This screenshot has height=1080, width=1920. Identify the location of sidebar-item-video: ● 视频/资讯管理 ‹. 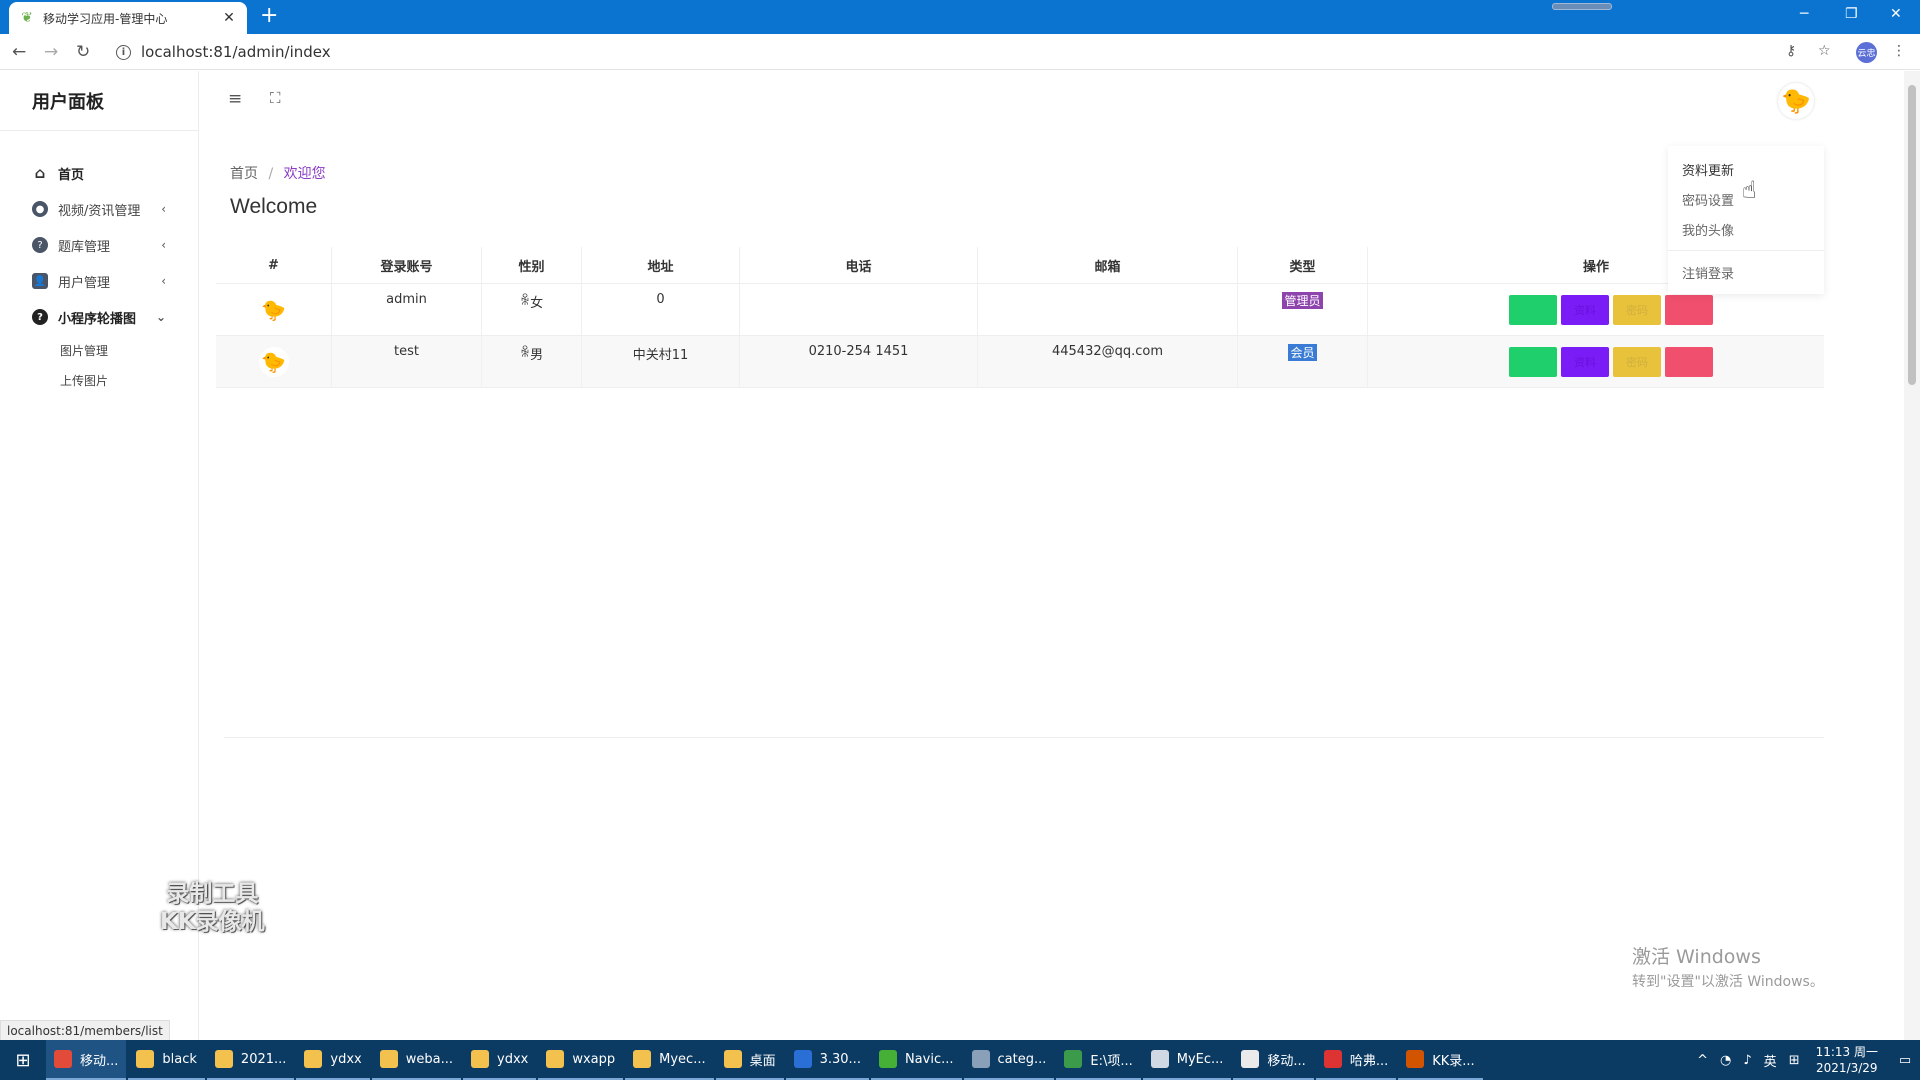
(99, 209).